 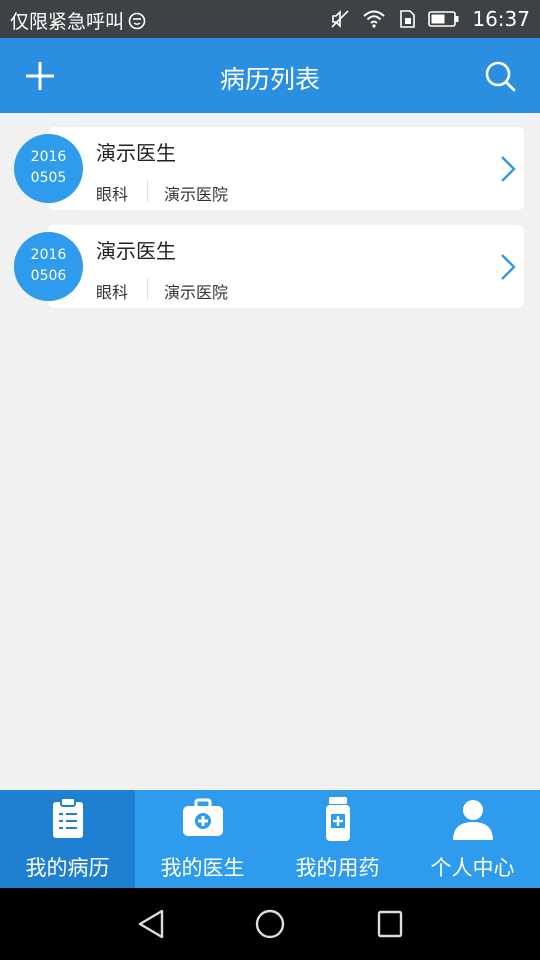 What do you see at coordinates (48, 168) in the screenshot?
I see `record-date-badge: 2016 0505` at bounding box center [48, 168].